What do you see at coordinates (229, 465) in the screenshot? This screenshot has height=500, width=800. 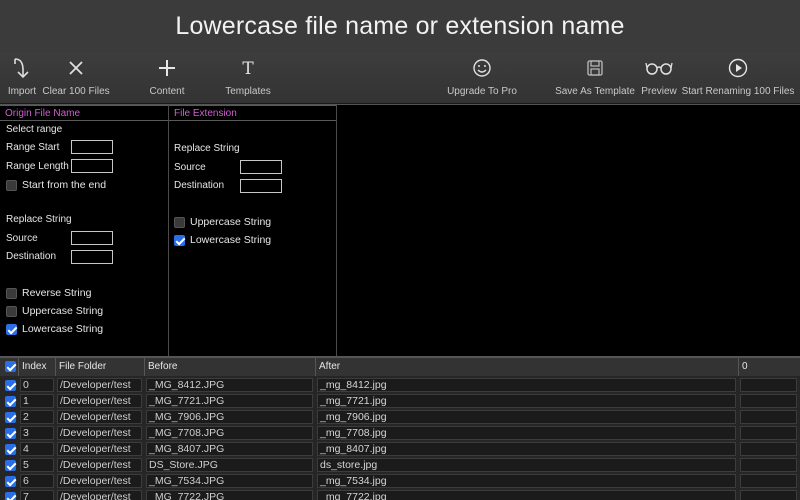 I see `before-cell: DS_Store.JPG` at bounding box center [229, 465].